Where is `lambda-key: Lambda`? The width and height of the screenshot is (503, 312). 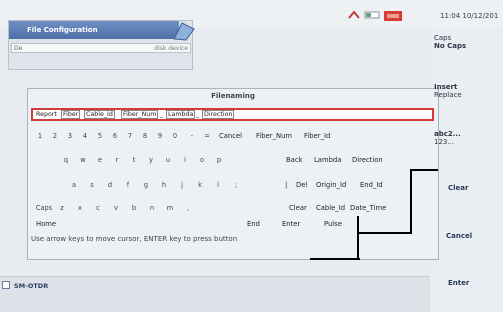 lambda-key: Lambda is located at coordinates (327, 160).